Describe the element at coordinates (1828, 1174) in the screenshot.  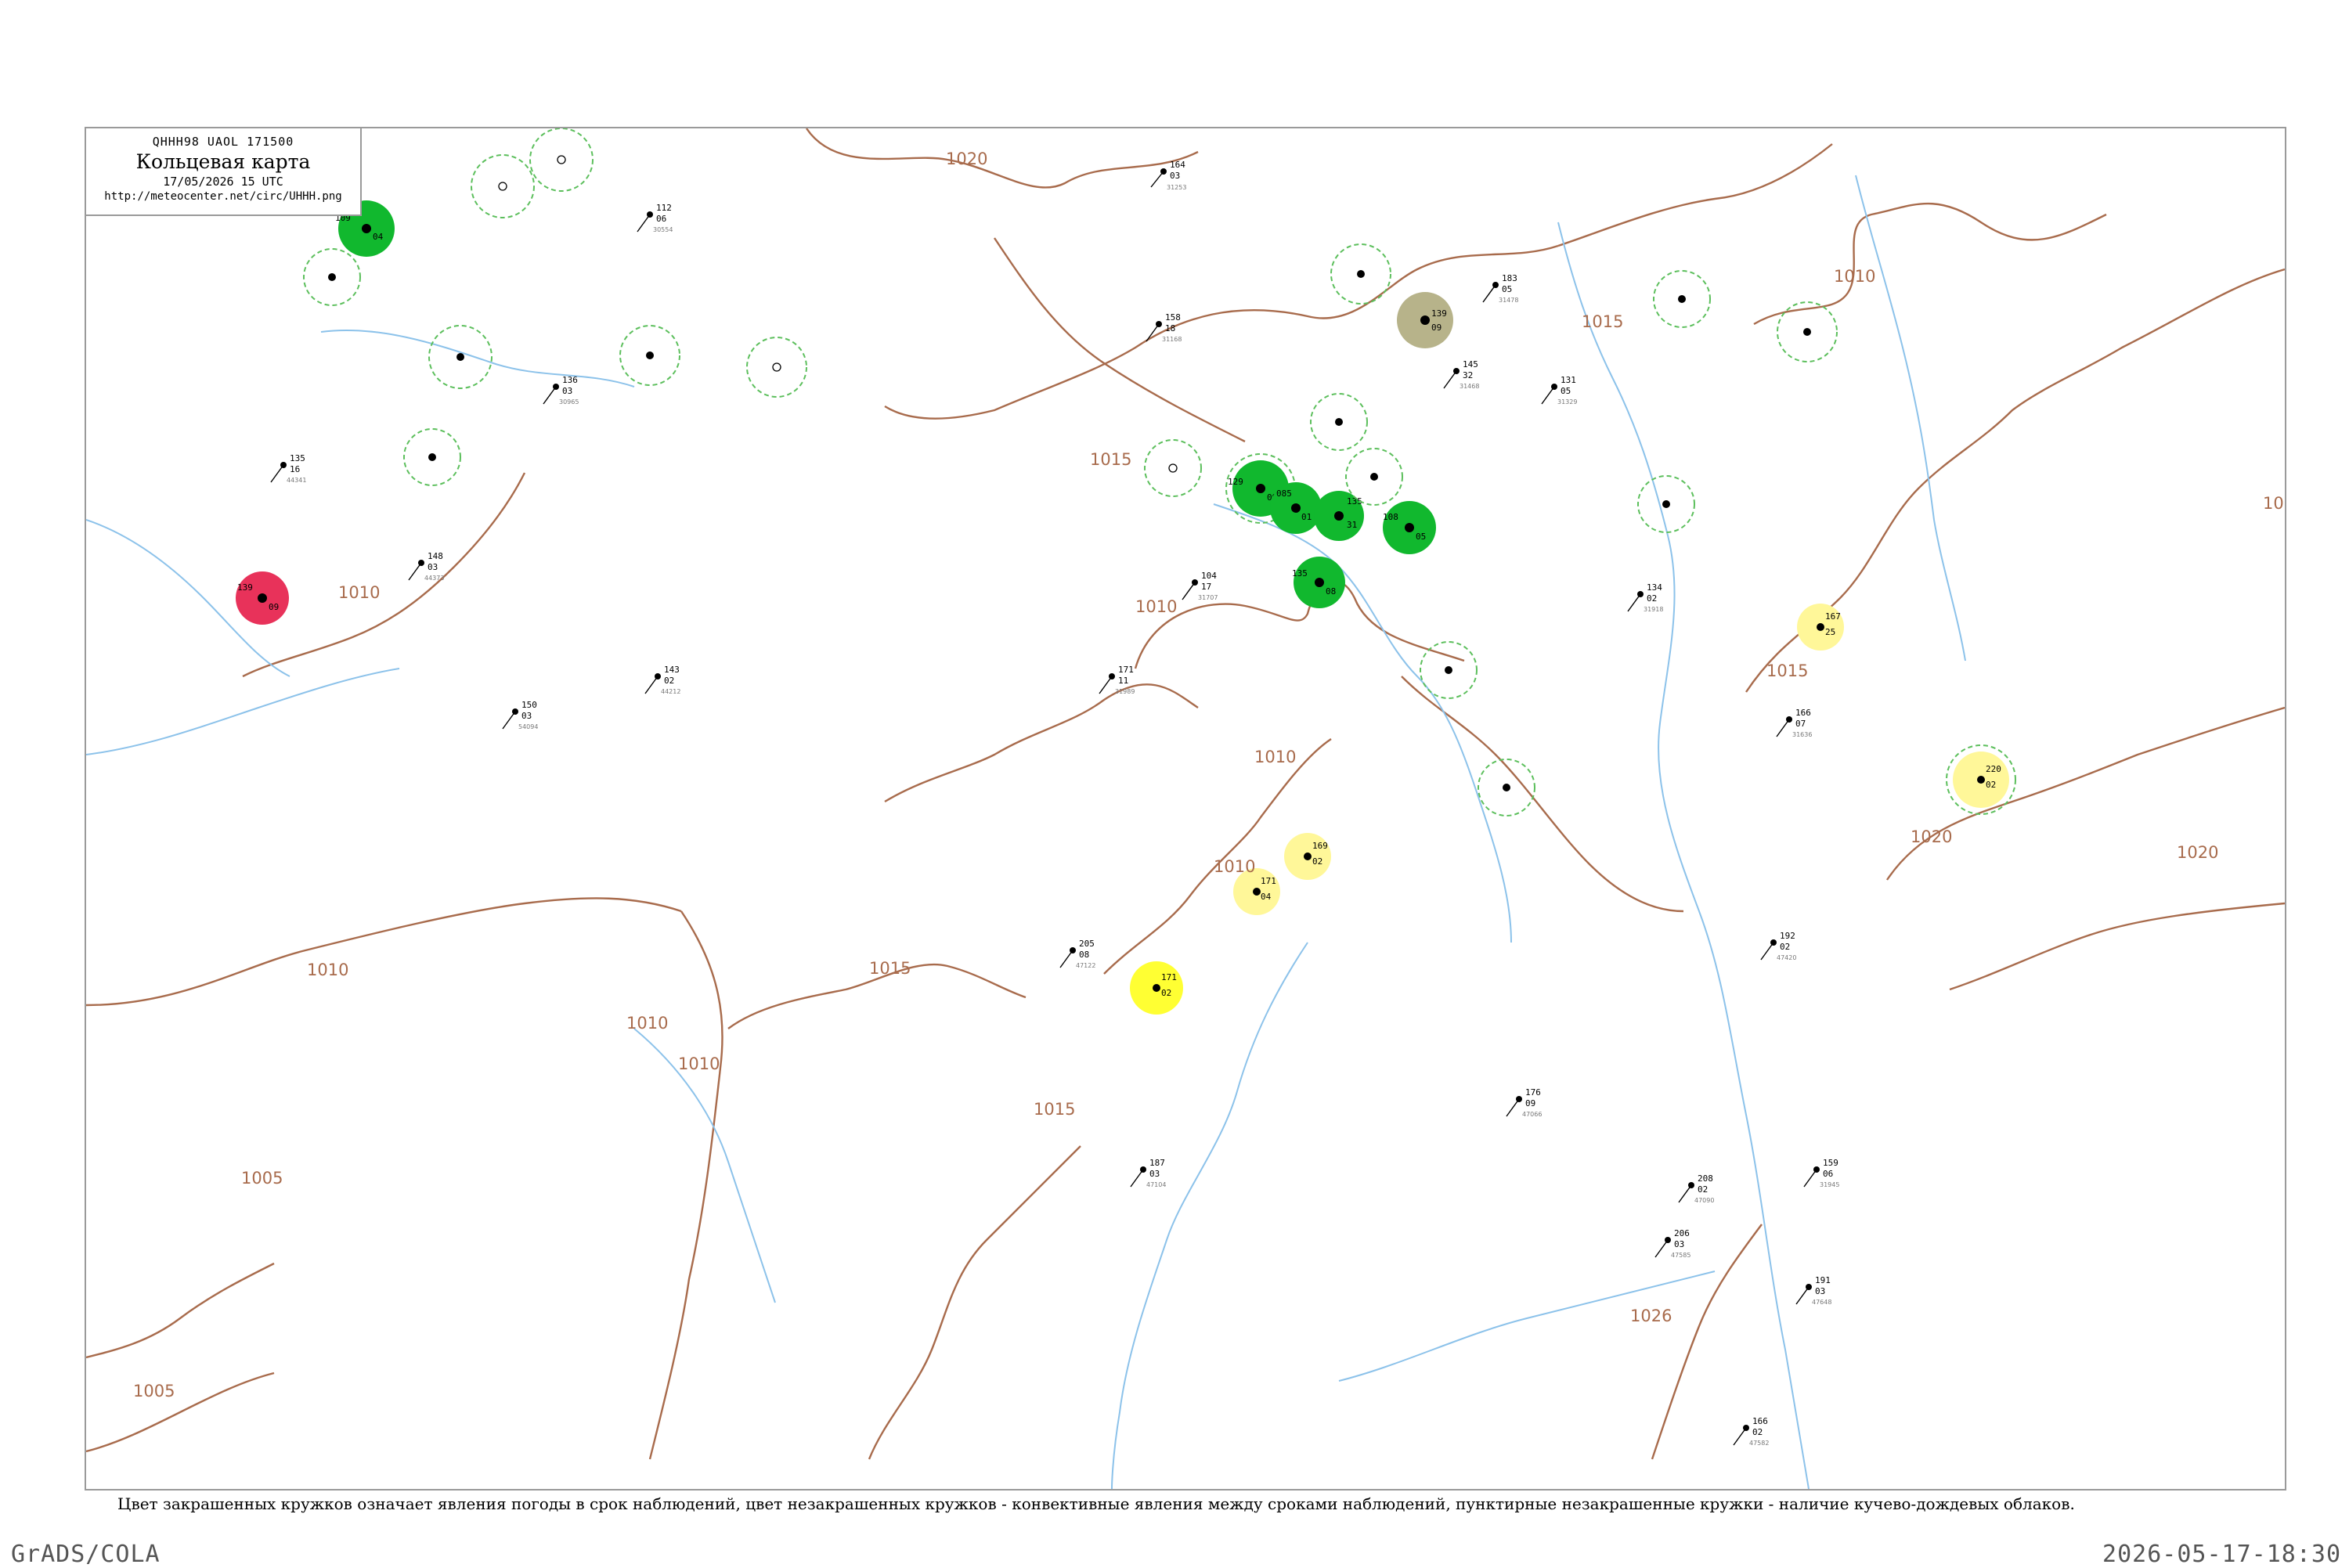
I see `svg-text: 06` at that location.